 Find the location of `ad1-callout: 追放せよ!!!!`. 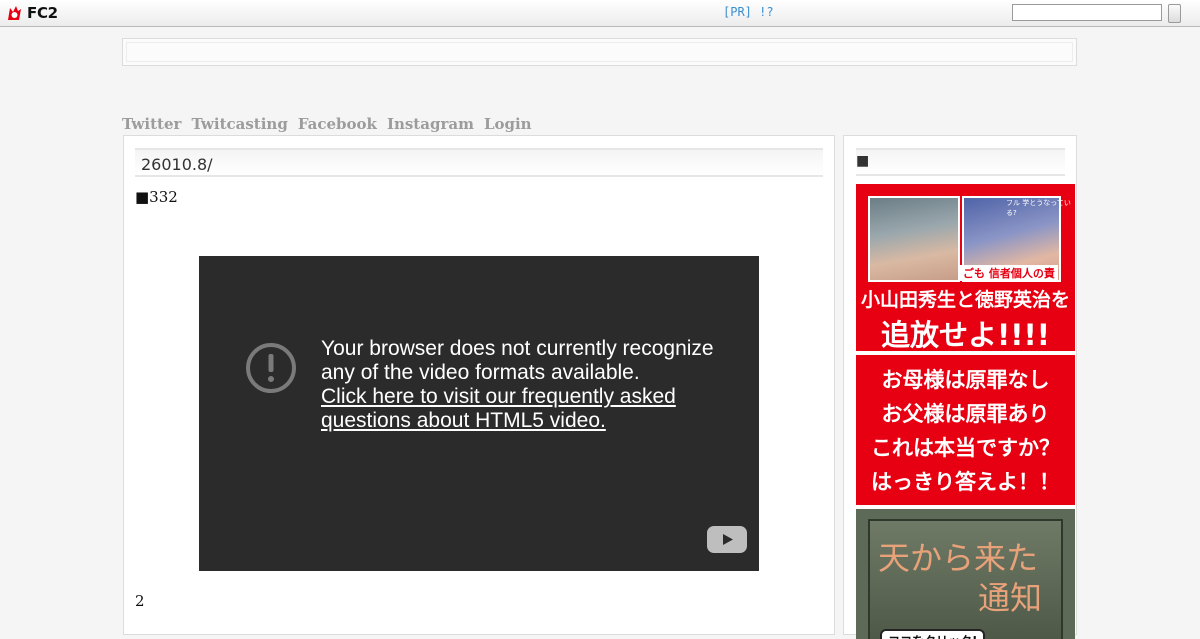

ad1-callout: 追放せよ!!!! is located at coordinates (965, 334).